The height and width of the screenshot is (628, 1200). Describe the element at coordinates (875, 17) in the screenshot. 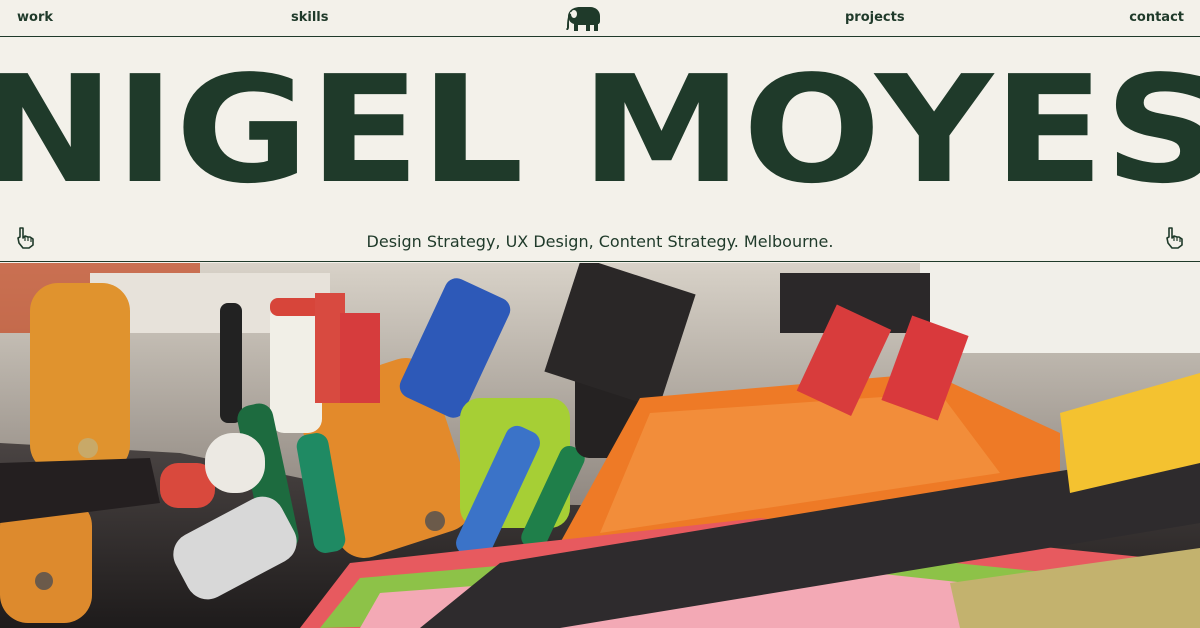

I see `nav-link-projects: projects` at that location.